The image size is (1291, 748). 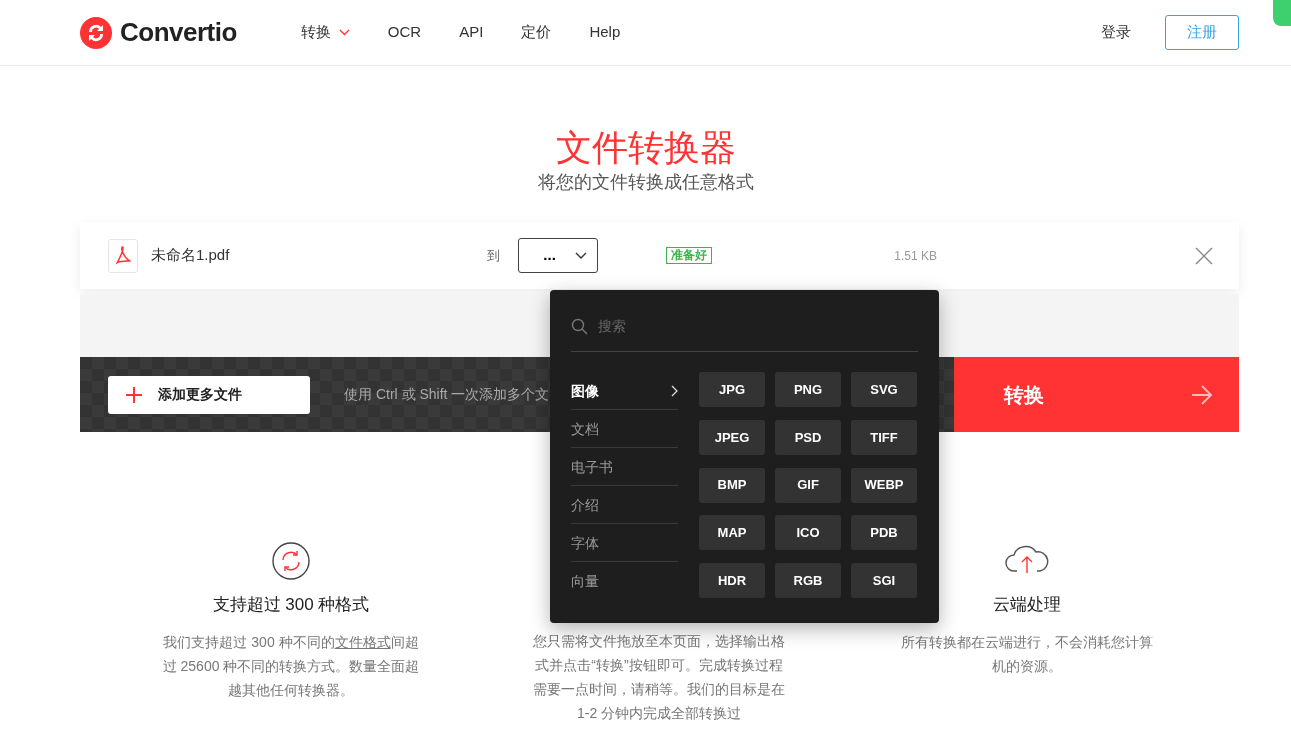 I want to click on category-item: 图像, so click(x=624, y=391).